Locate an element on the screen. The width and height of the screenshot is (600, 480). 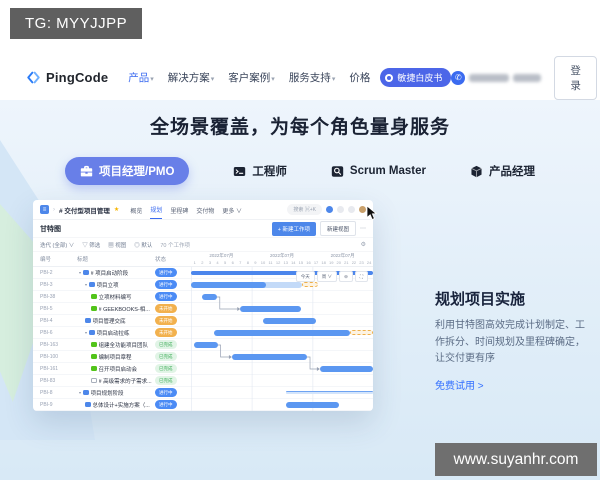
tg-overlay-banner: TG: MYYJJPP is located at coordinates (76, 23).